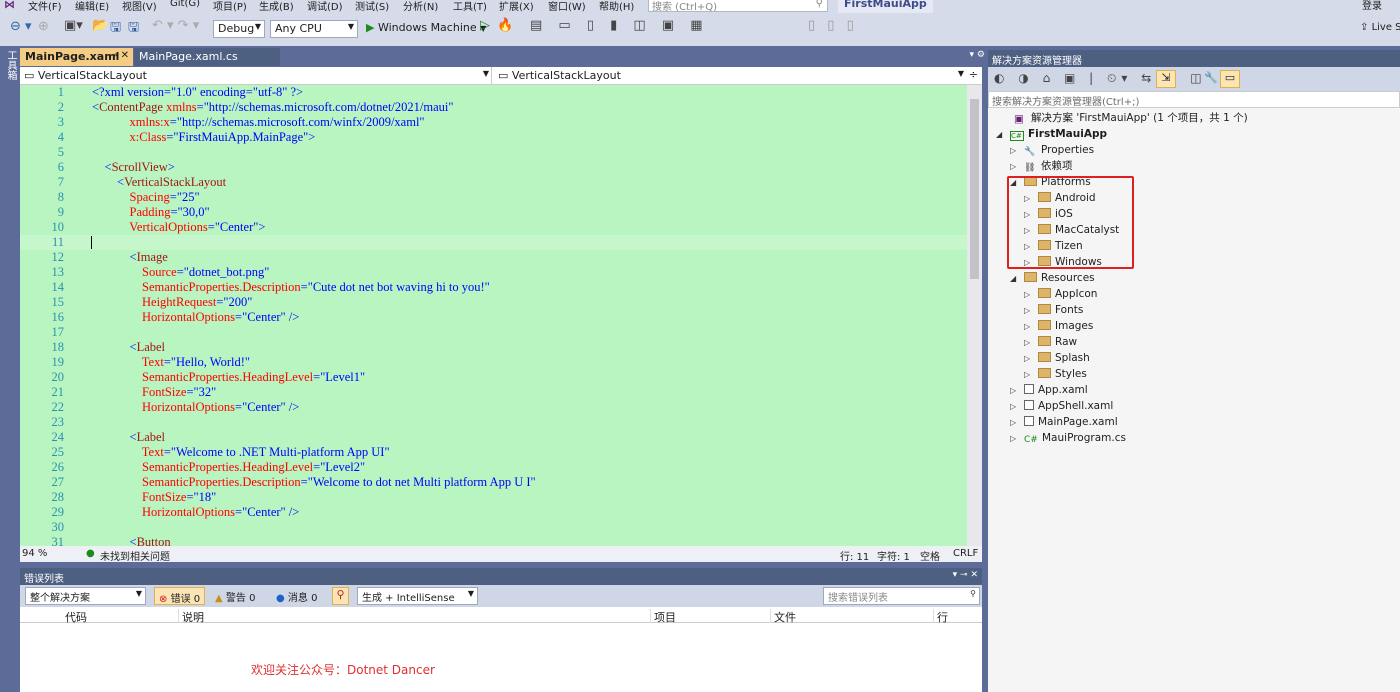  What do you see at coordinates (207, 57) in the screenshot?
I see `tab-mainpage-xaml-cs: MainPage.xaml.cs` at bounding box center [207, 57].